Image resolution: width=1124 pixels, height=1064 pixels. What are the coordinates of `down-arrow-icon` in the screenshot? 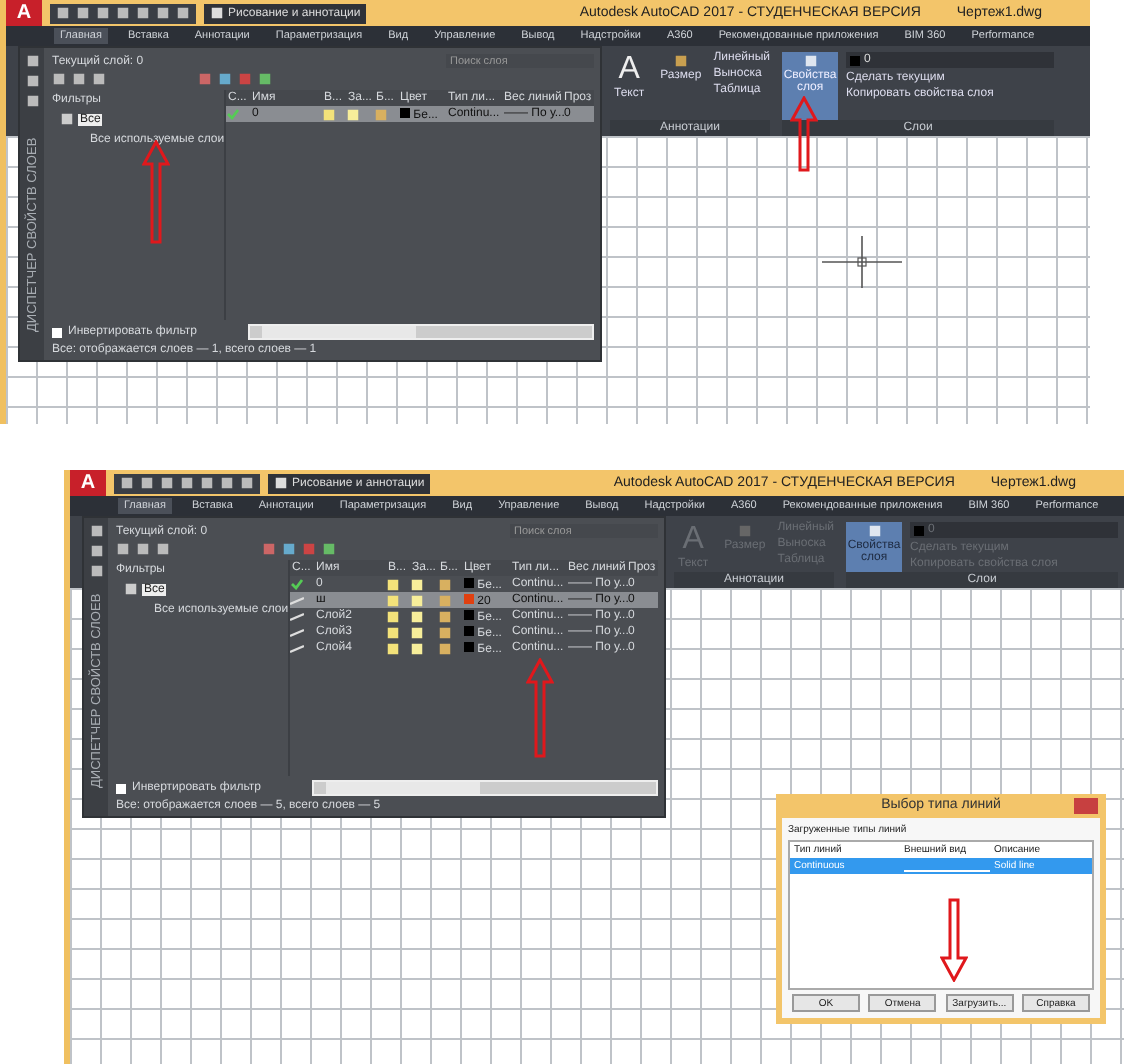 It's located at (954, 940).